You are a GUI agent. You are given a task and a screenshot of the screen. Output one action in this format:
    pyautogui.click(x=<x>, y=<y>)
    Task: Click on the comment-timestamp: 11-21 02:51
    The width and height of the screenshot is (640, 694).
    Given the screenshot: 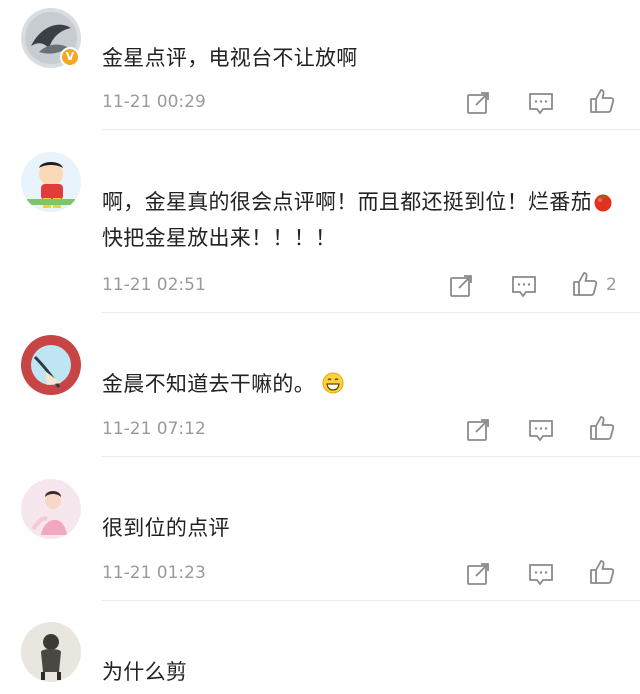 What is the action you would take?
    pyautogui.click(x=154, y=285)
    